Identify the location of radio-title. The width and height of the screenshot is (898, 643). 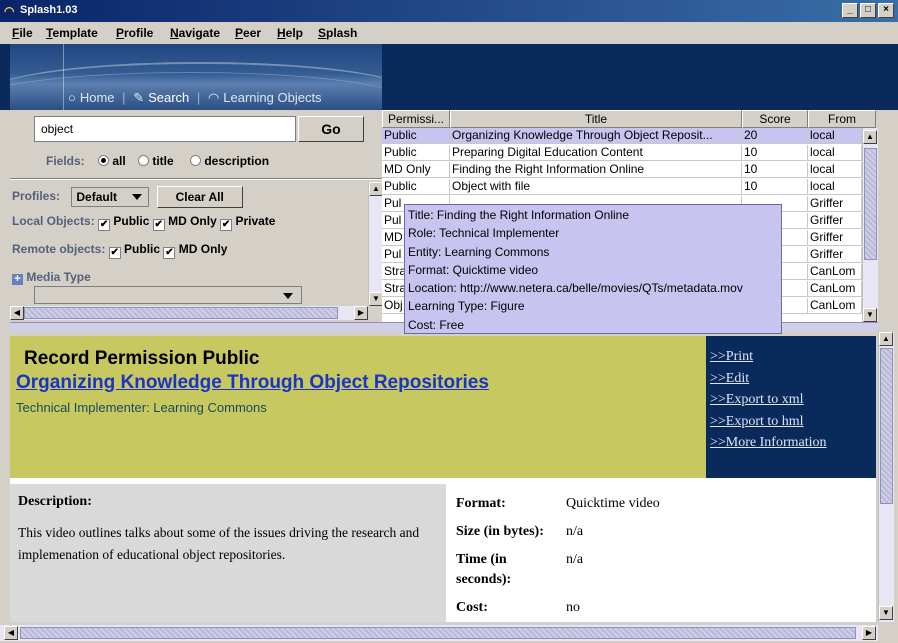
(143, 160).